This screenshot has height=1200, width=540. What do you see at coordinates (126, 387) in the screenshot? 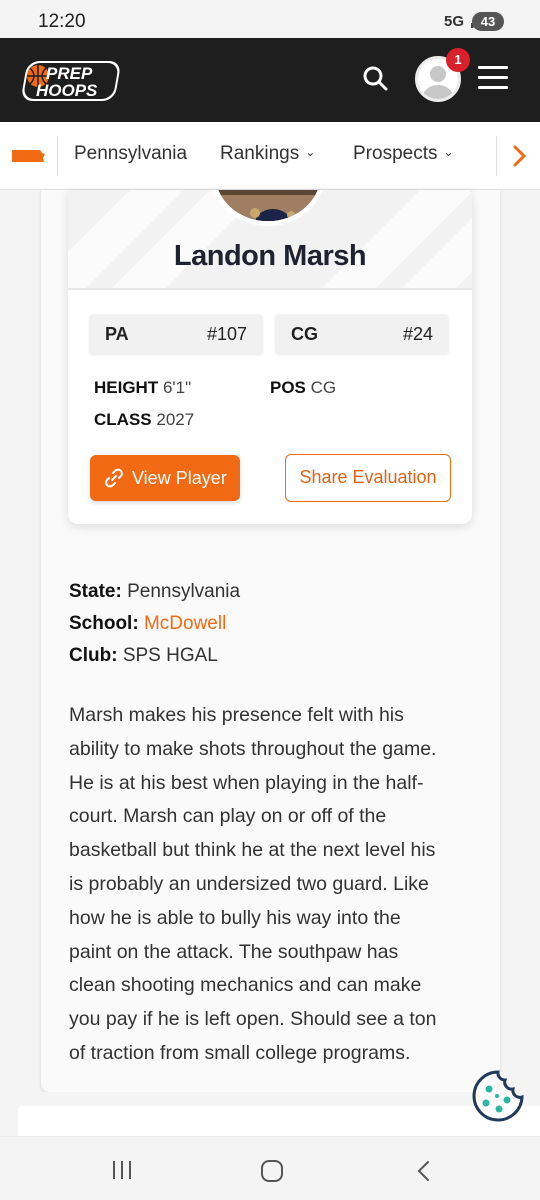
I see `height-label: HEIGHT` at bounding box center [126, 387].